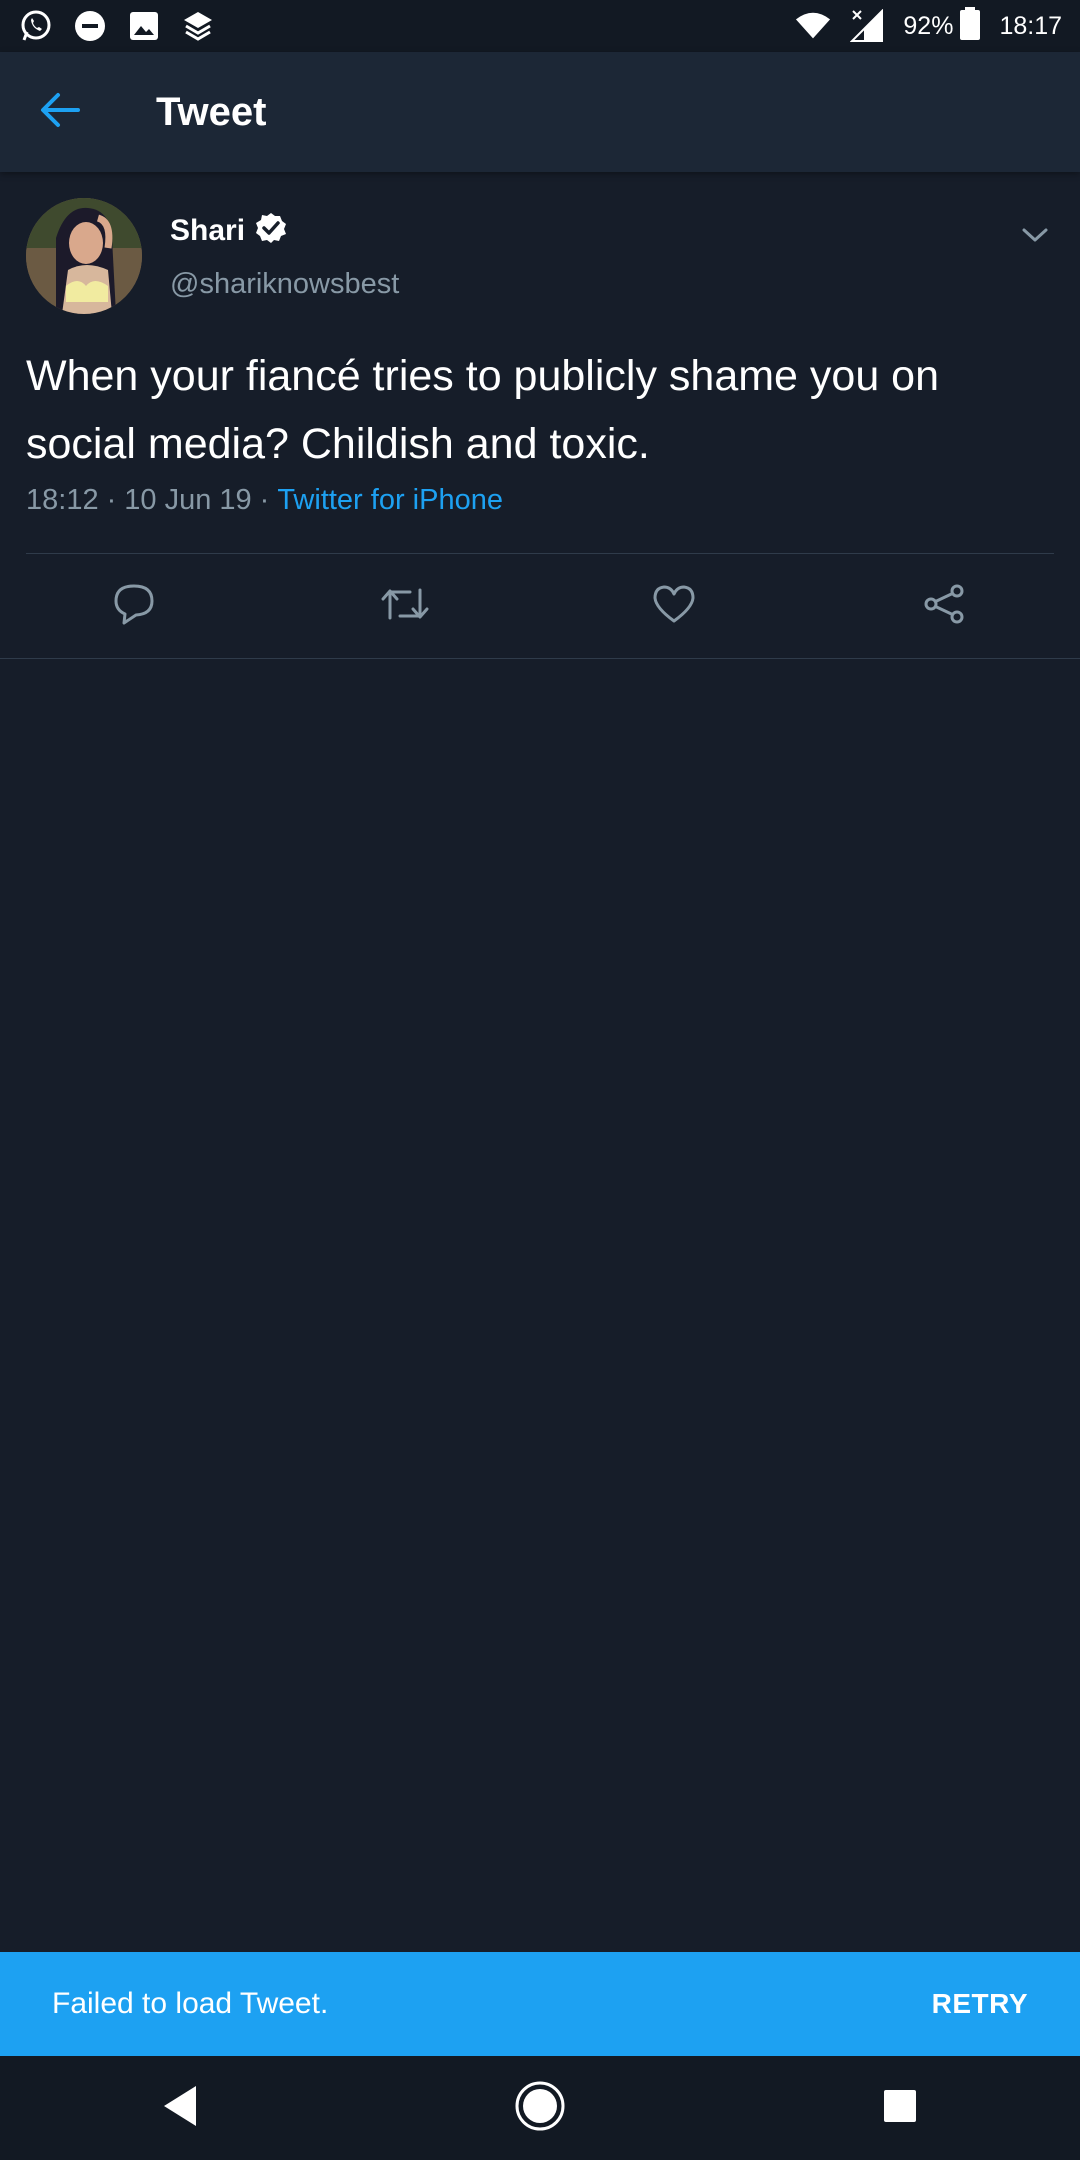 Image resolution: width=1080 pixels, height=2160 pixels. I want to click on arrow-left-icon, so click(60, 112).